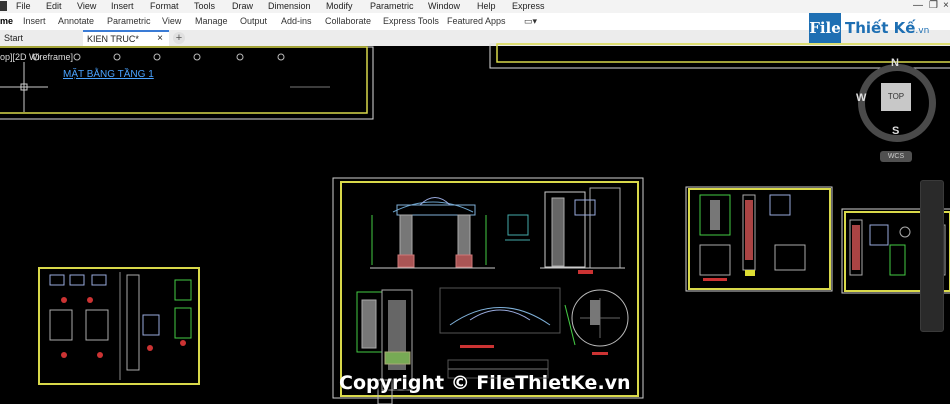 Image resolution: width=950 pixels, height=404 pixels. Describe the element at coordinates (24, 87) in the screenshot. I see `crosshair-cursor` at that location.